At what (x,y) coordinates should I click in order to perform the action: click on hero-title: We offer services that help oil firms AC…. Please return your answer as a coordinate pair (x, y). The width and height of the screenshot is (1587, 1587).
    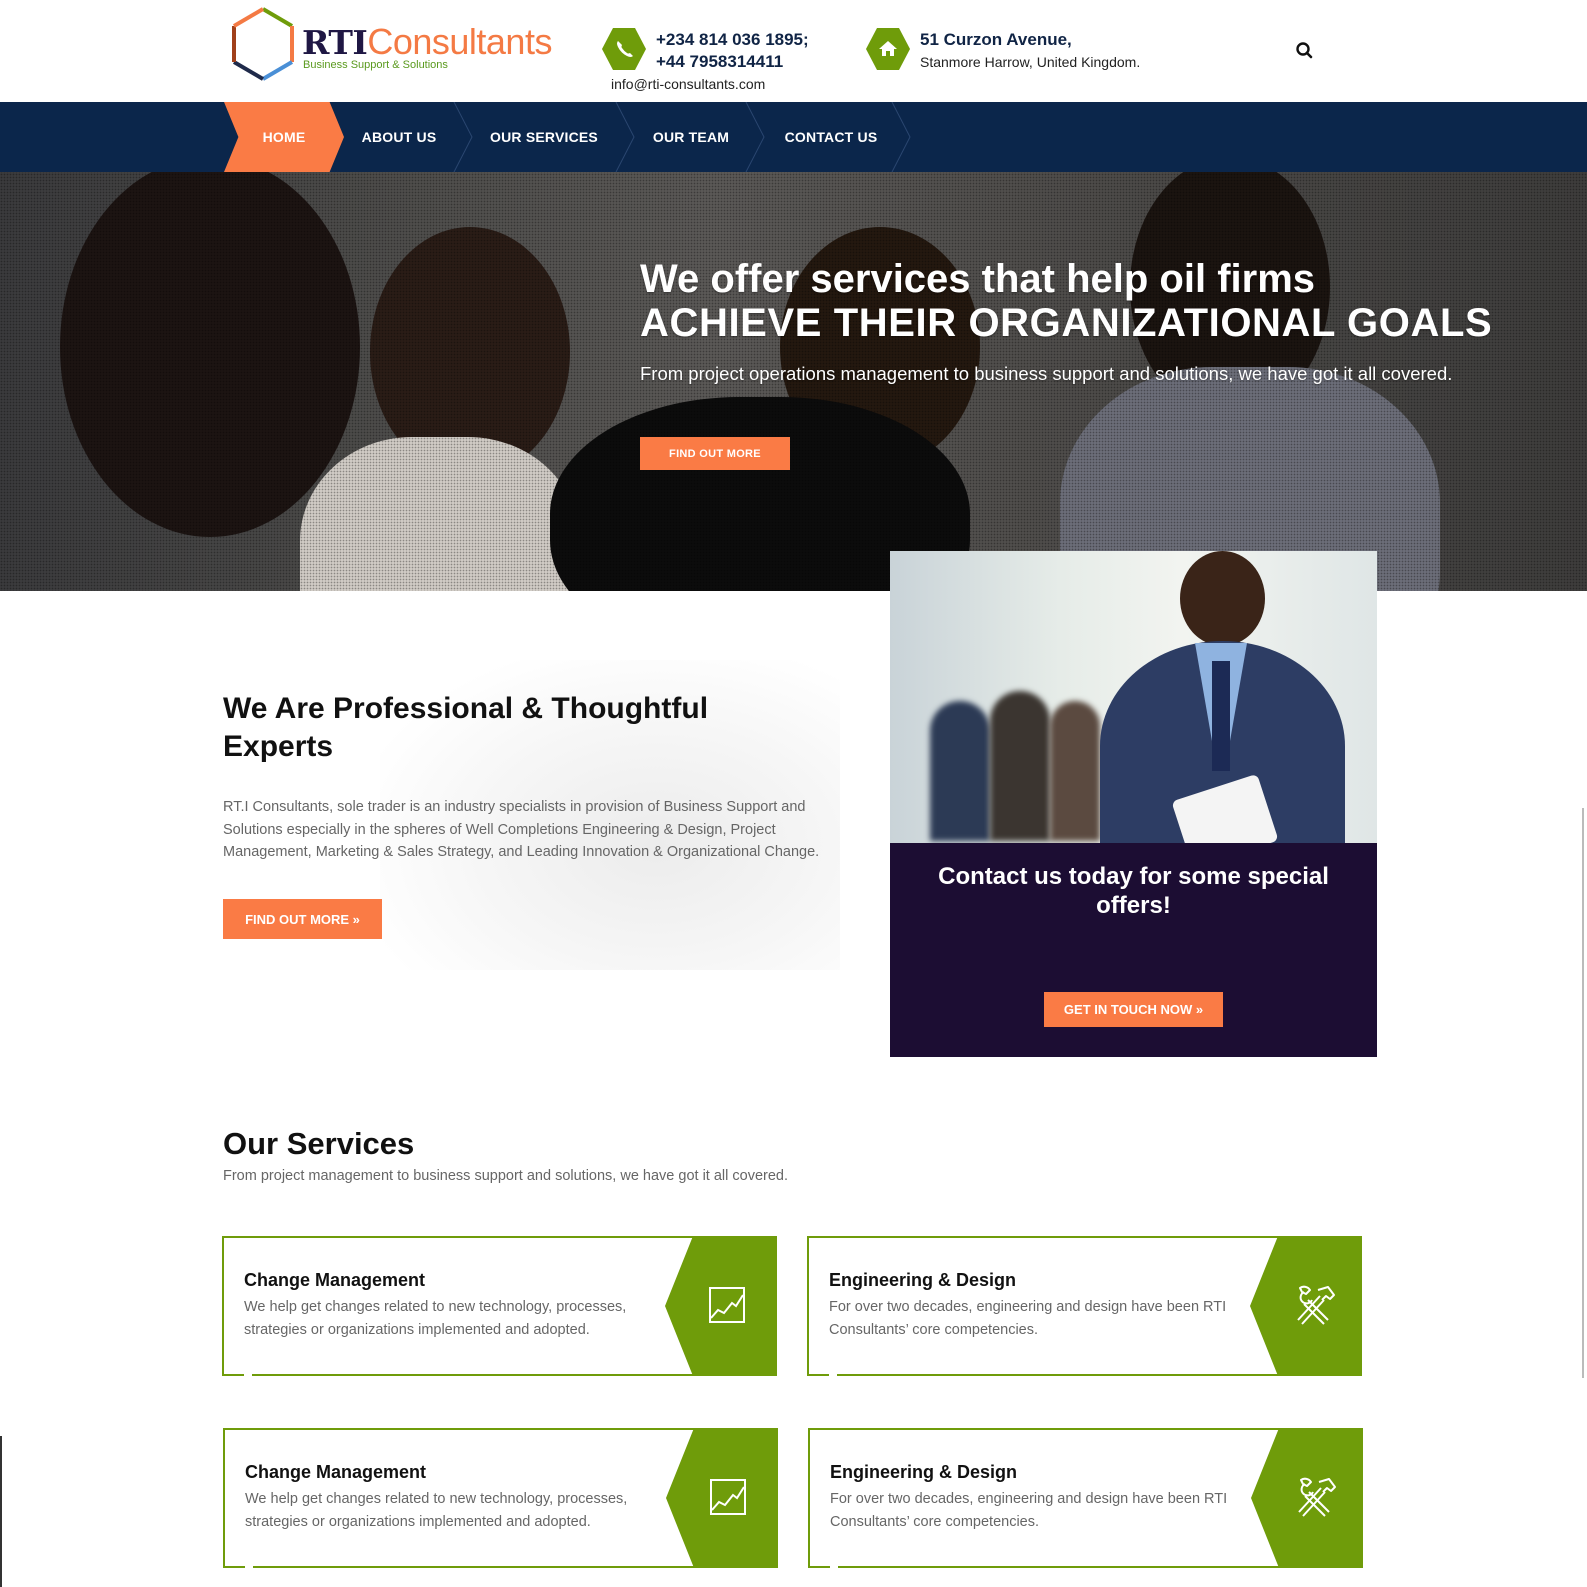
    Looking at the image, I should click on (1066, 301).